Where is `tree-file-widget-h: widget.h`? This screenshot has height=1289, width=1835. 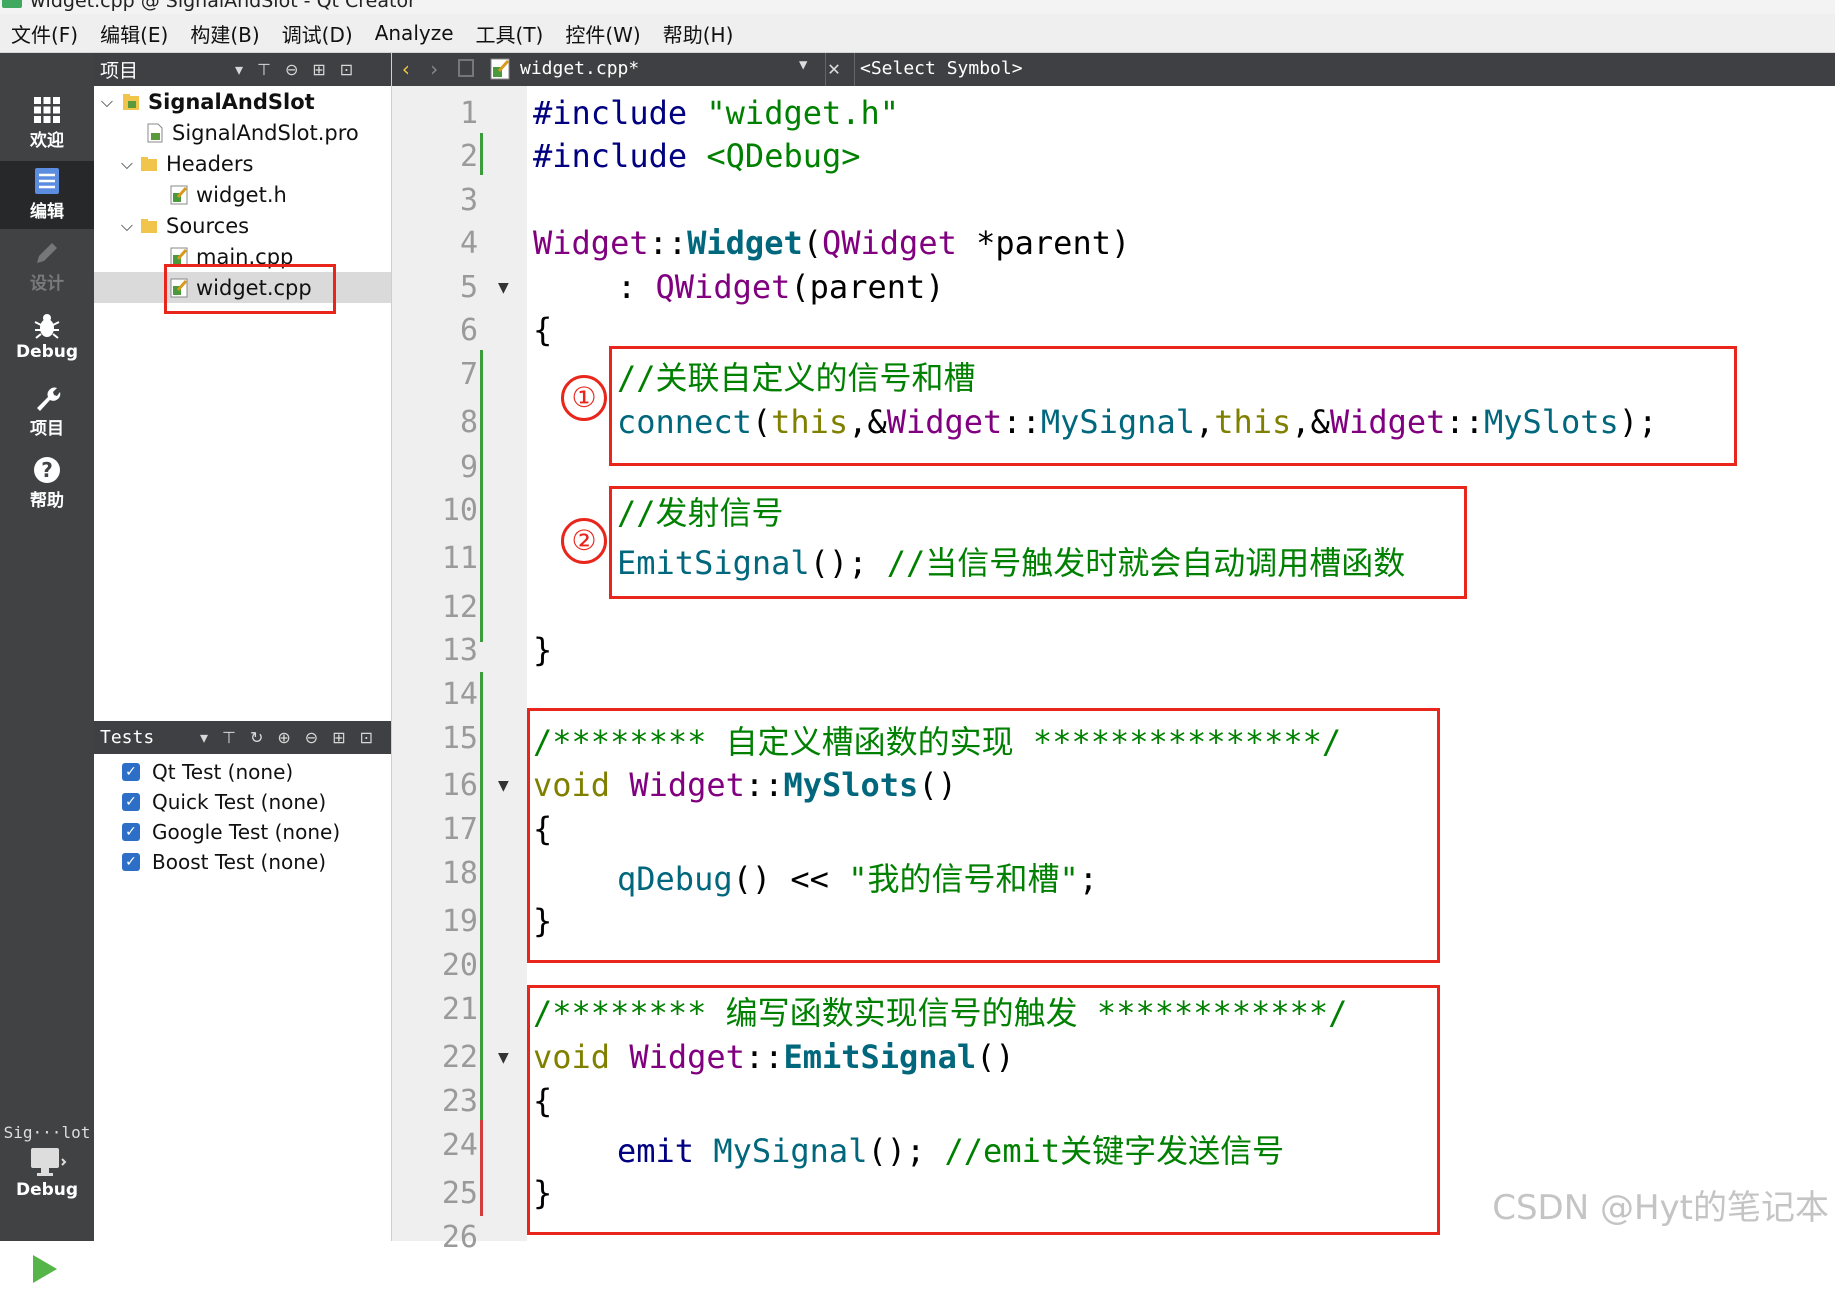 tree-file-widget-h: widget.h is located at coordinates (242, 194).